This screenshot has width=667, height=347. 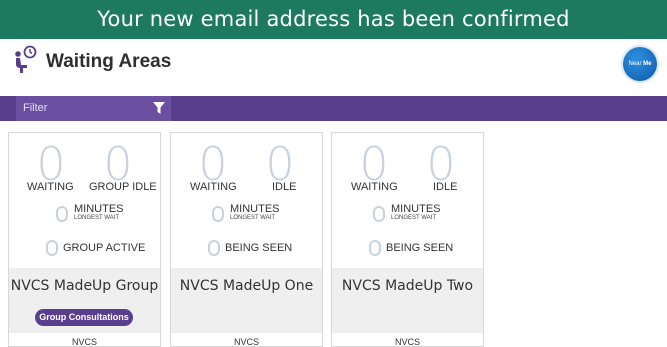 What do you see at coordinates (647, 64) in the screenshot?
I see `near-me-word2: Me` at bounding box center [647, 64].